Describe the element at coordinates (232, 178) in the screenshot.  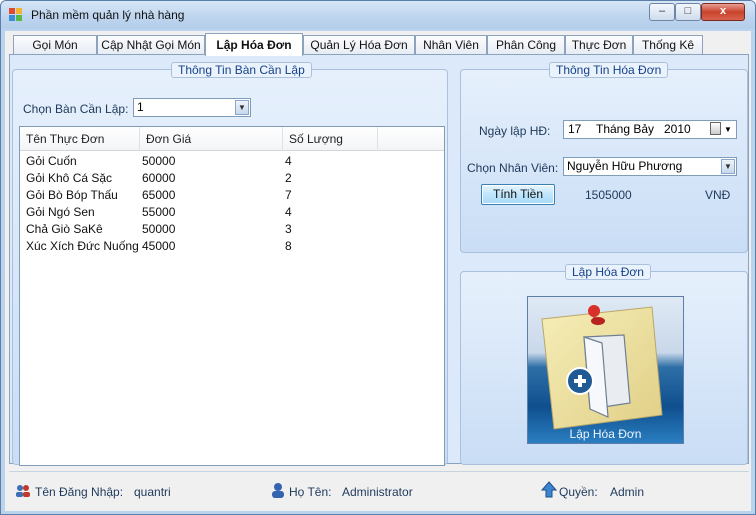
I see `list-item: Gỏi Khô Cá Sặc 60000 2` at that location.